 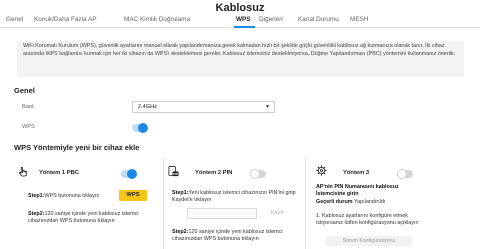 What do you see at coordinates (157, 19) in the screenshot?
I see `tab-mac-auth: MAC Kimlik Doğrulama` at bounding box center [157, 19].